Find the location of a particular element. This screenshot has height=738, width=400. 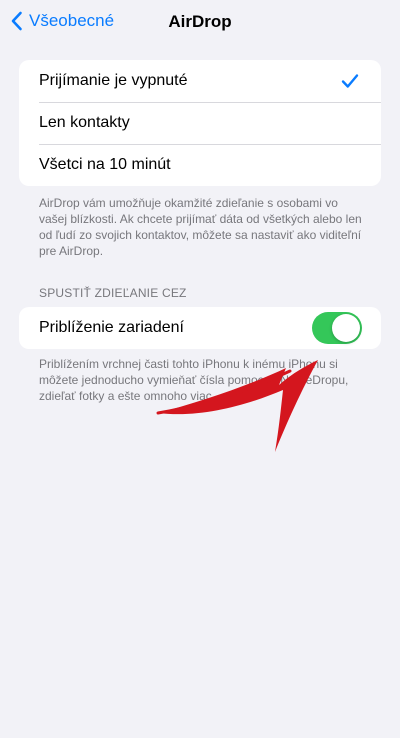

checkmark-icon is located at coordinates (350, 81).